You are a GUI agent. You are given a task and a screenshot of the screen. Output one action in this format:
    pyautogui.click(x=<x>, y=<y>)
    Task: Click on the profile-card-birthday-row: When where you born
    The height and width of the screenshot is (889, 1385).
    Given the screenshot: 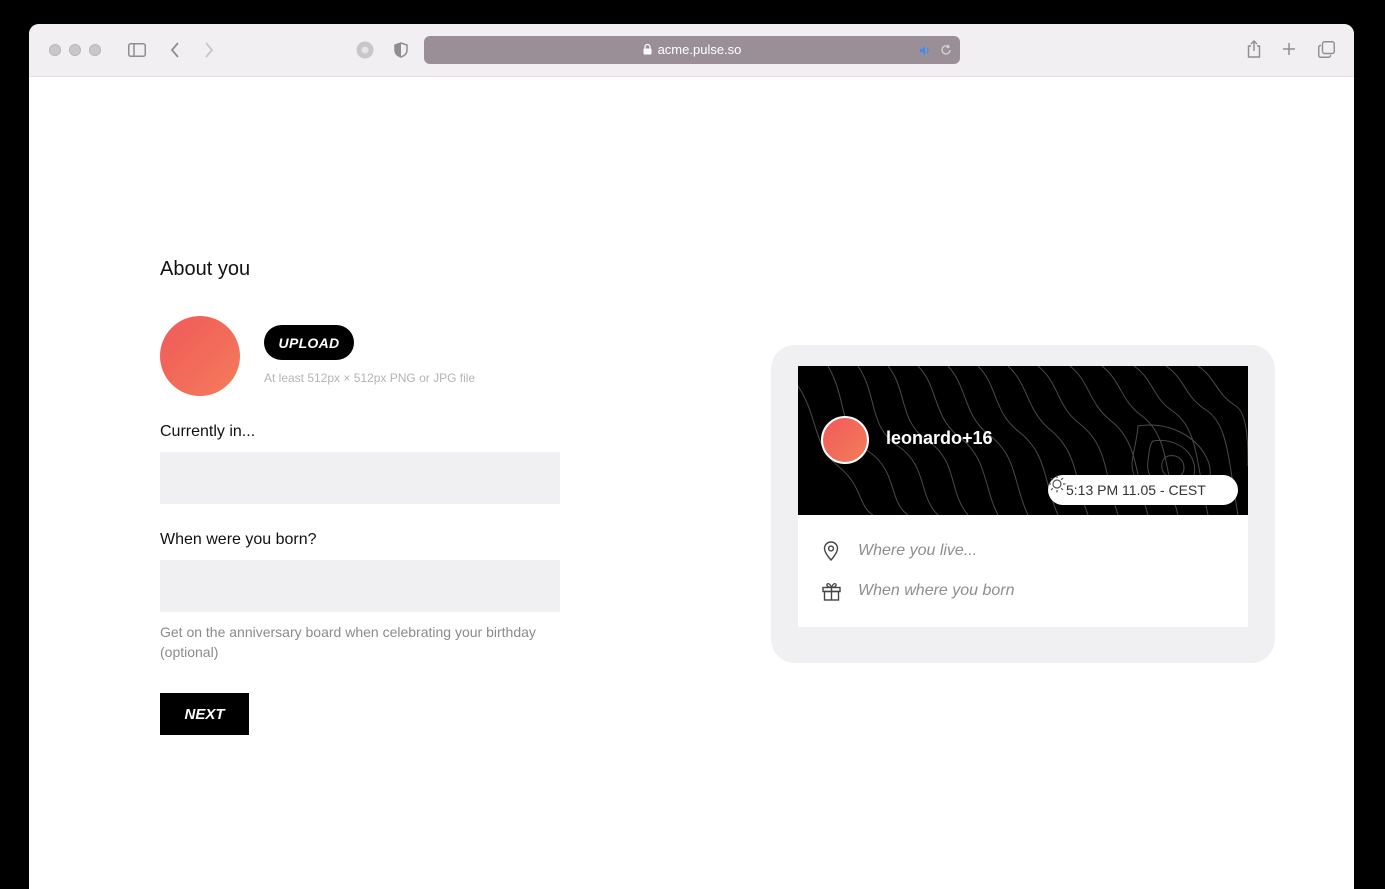 What is the action you would take?
    pyautogui.click(x=918, y=591)
    